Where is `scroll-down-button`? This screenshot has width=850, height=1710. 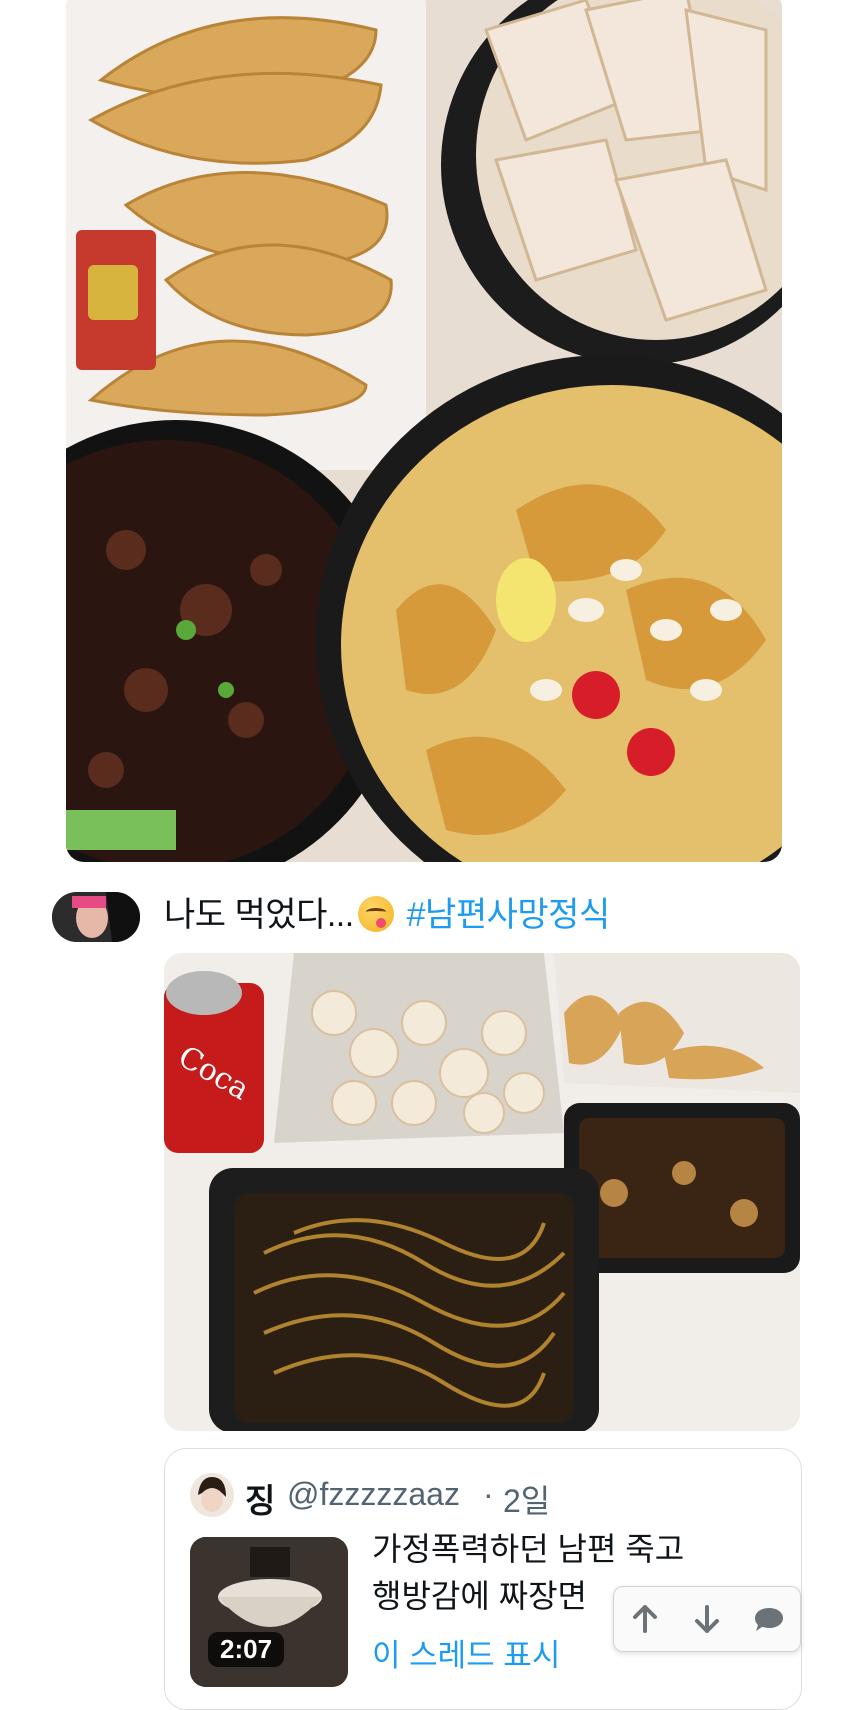 scroll-down-button is located at coordinates (707, 1619).